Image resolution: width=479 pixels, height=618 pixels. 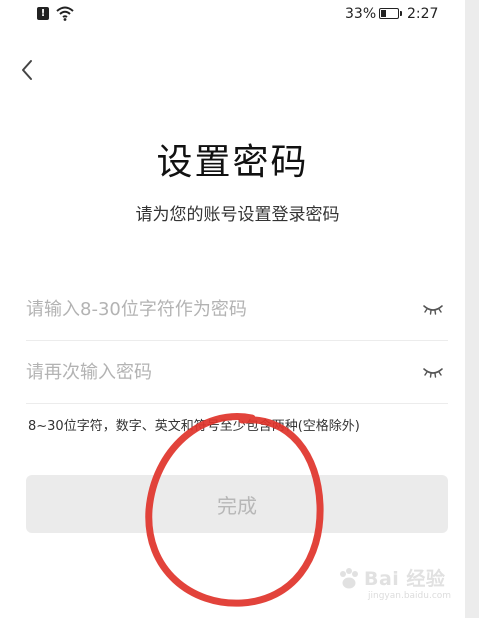 What do you see at coordinates (361, 14) in the screenshot?
I see `battery-percent: 33%` at bounding box center [361, 14].